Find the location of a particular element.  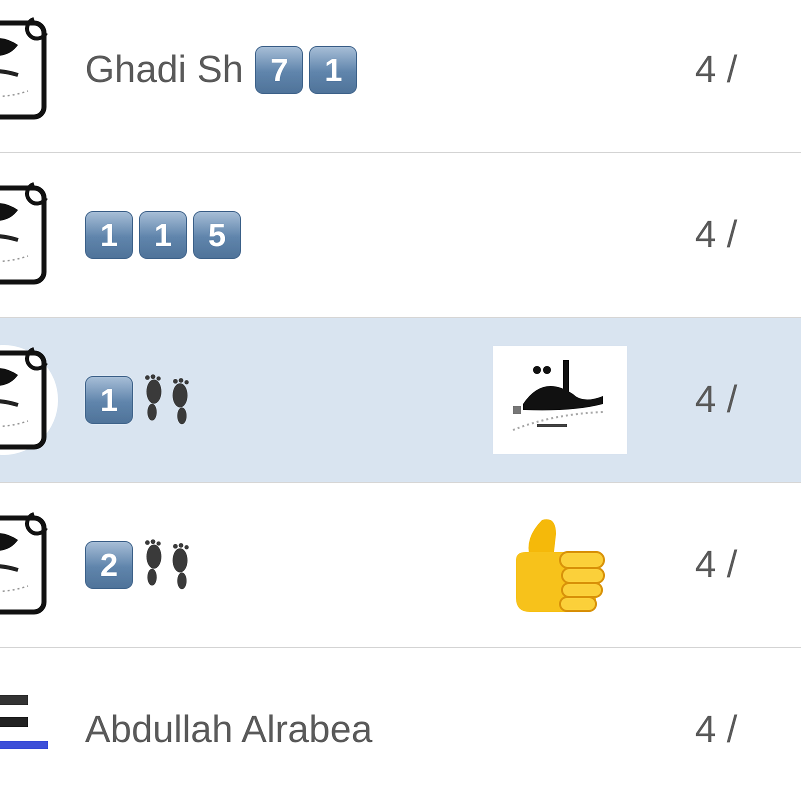

keycap-emoji: 5 is located at coordinates (217, 235).